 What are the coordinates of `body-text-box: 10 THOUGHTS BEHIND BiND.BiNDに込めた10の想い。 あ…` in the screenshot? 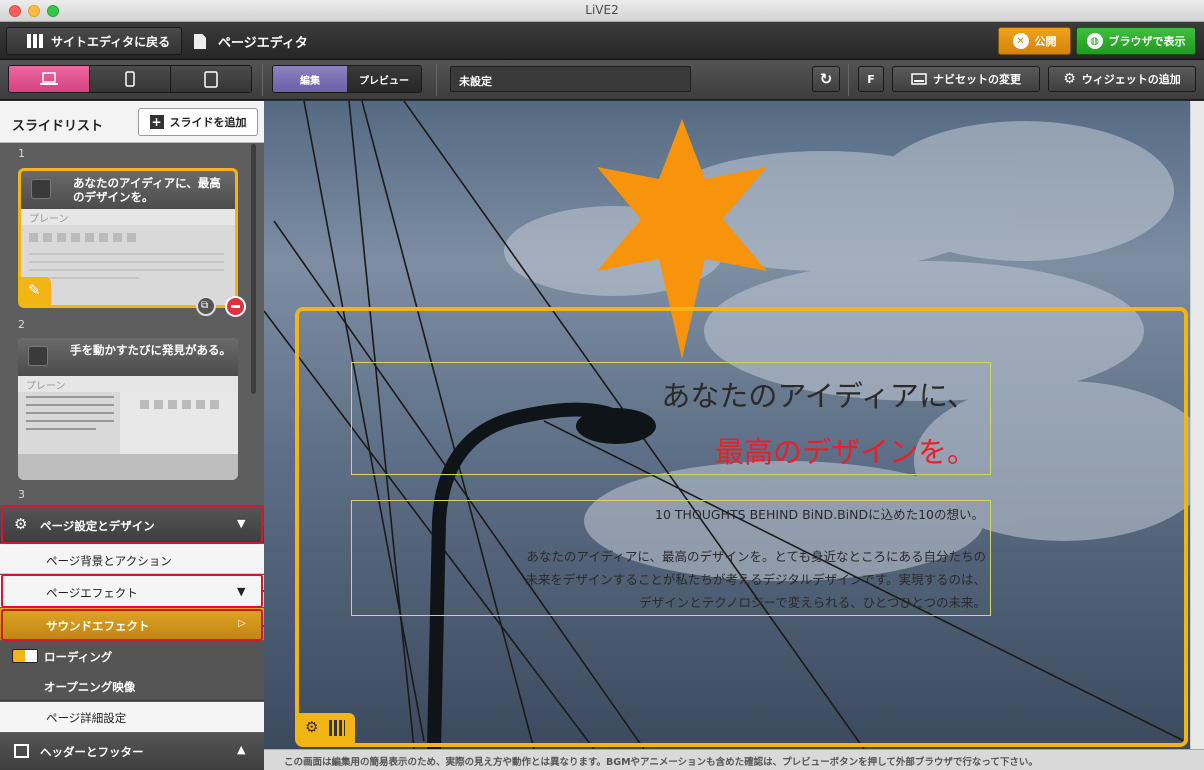 It's located at (671, 558).